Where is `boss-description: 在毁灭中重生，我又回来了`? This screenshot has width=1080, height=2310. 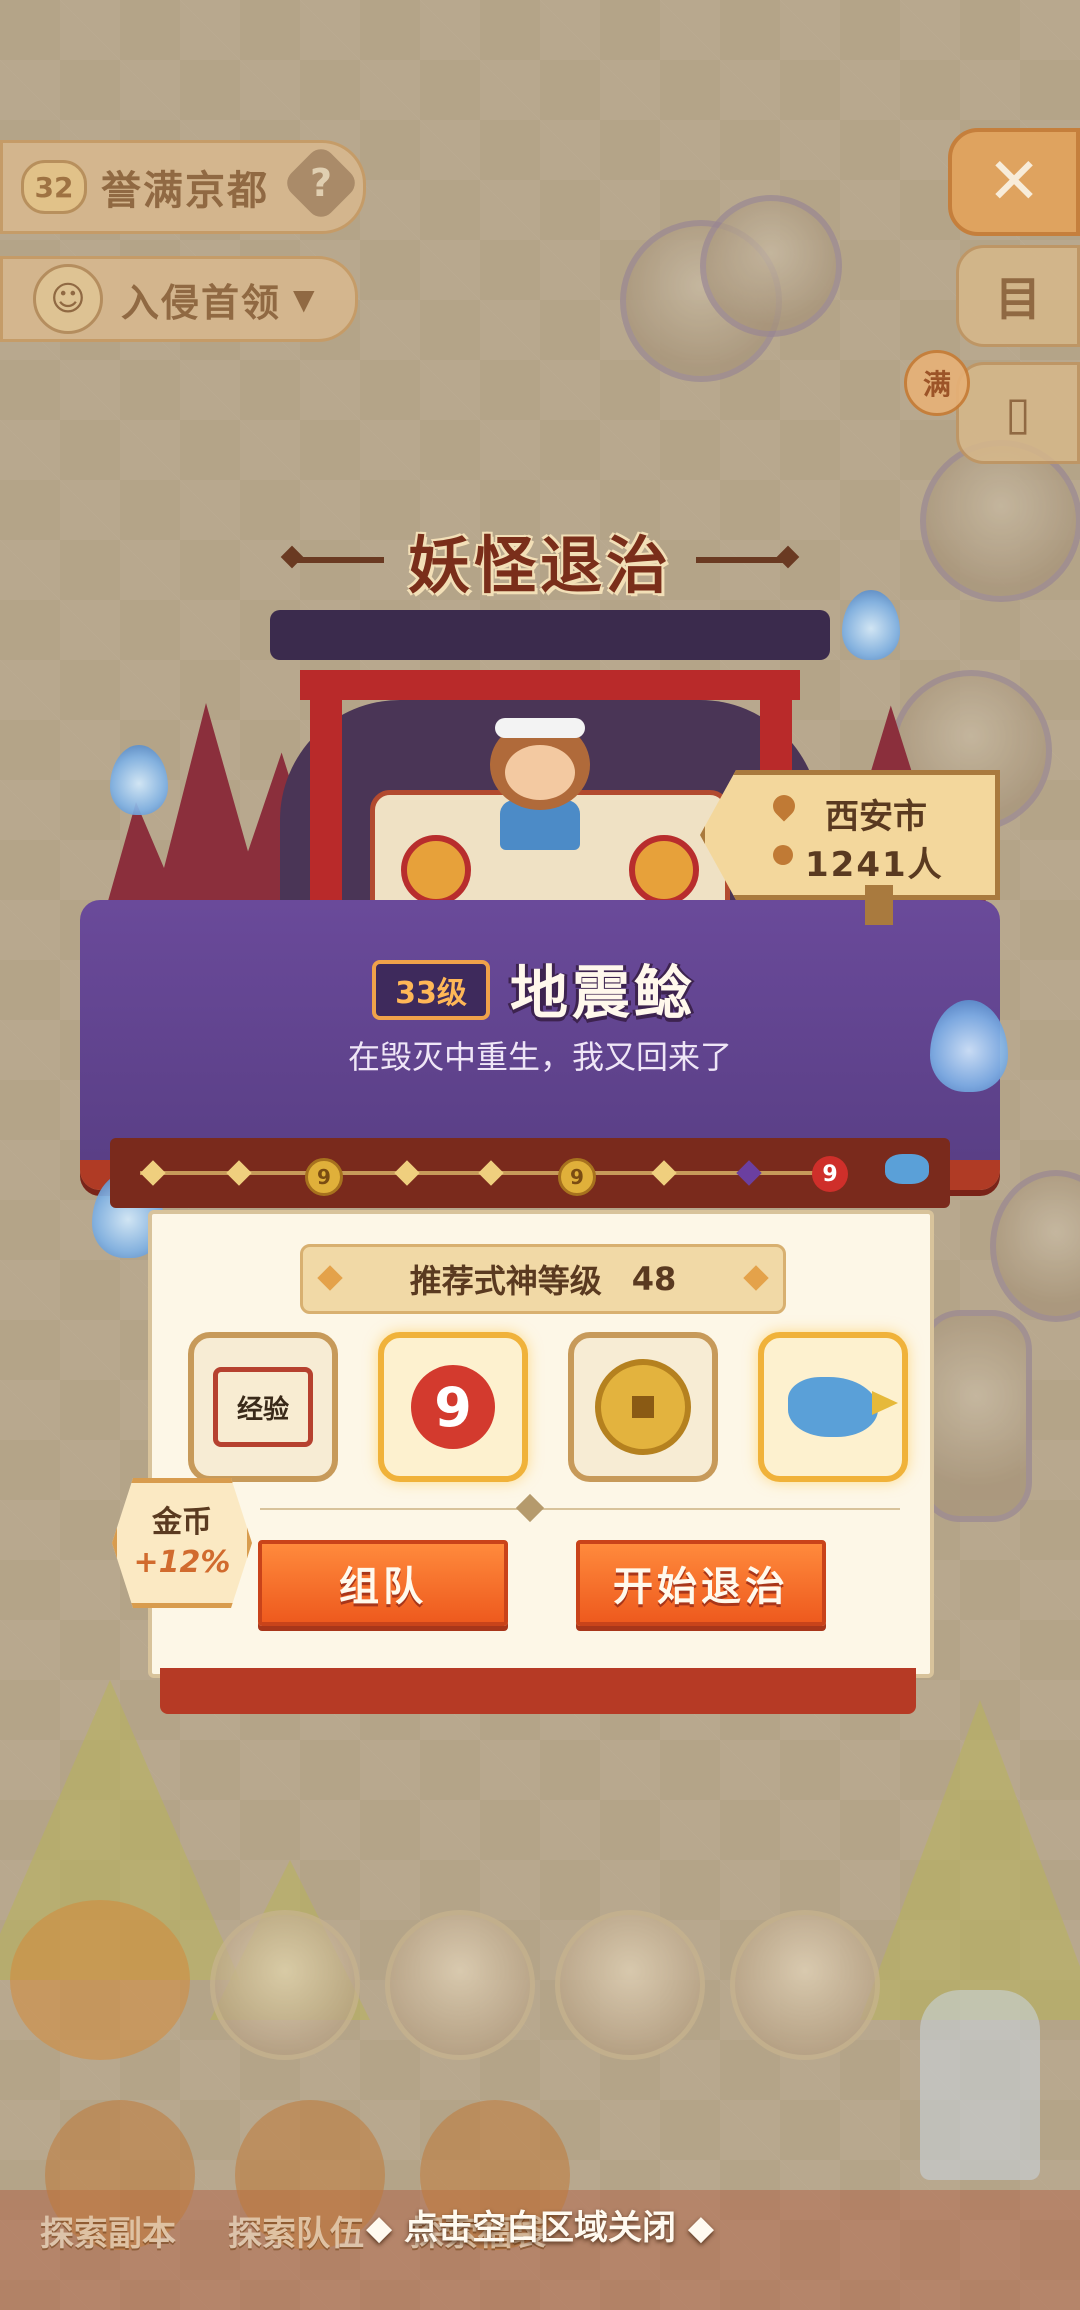
boss-description: 在毁灭中重生，我又回来了 is located at coordinates (539, 1057).